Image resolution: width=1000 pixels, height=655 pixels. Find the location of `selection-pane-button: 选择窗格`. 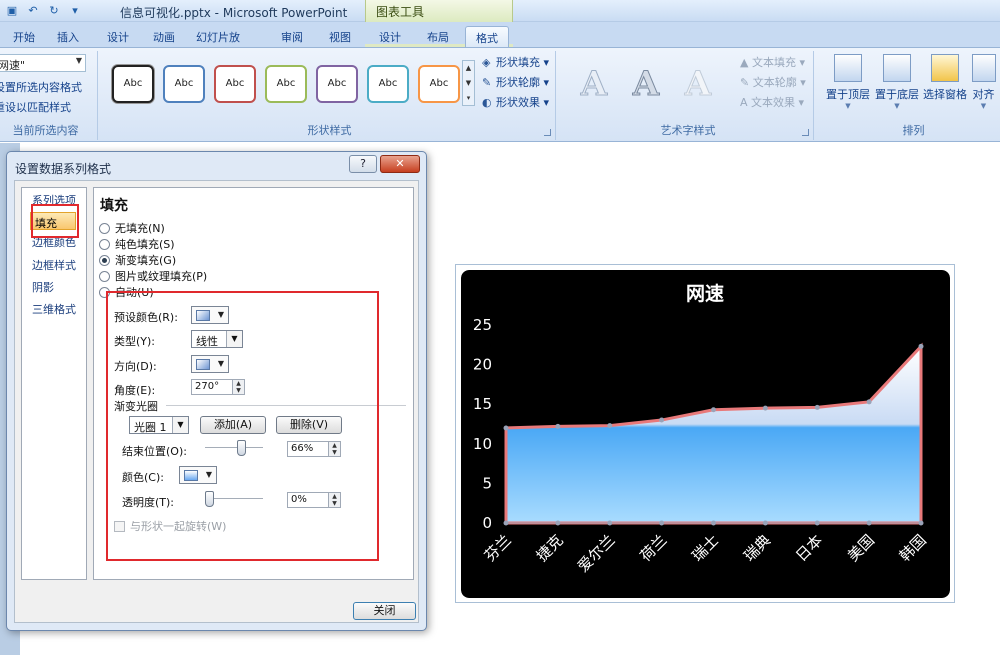

selection-pane-button: 选择窗格 is located at coordinates (945, 78).